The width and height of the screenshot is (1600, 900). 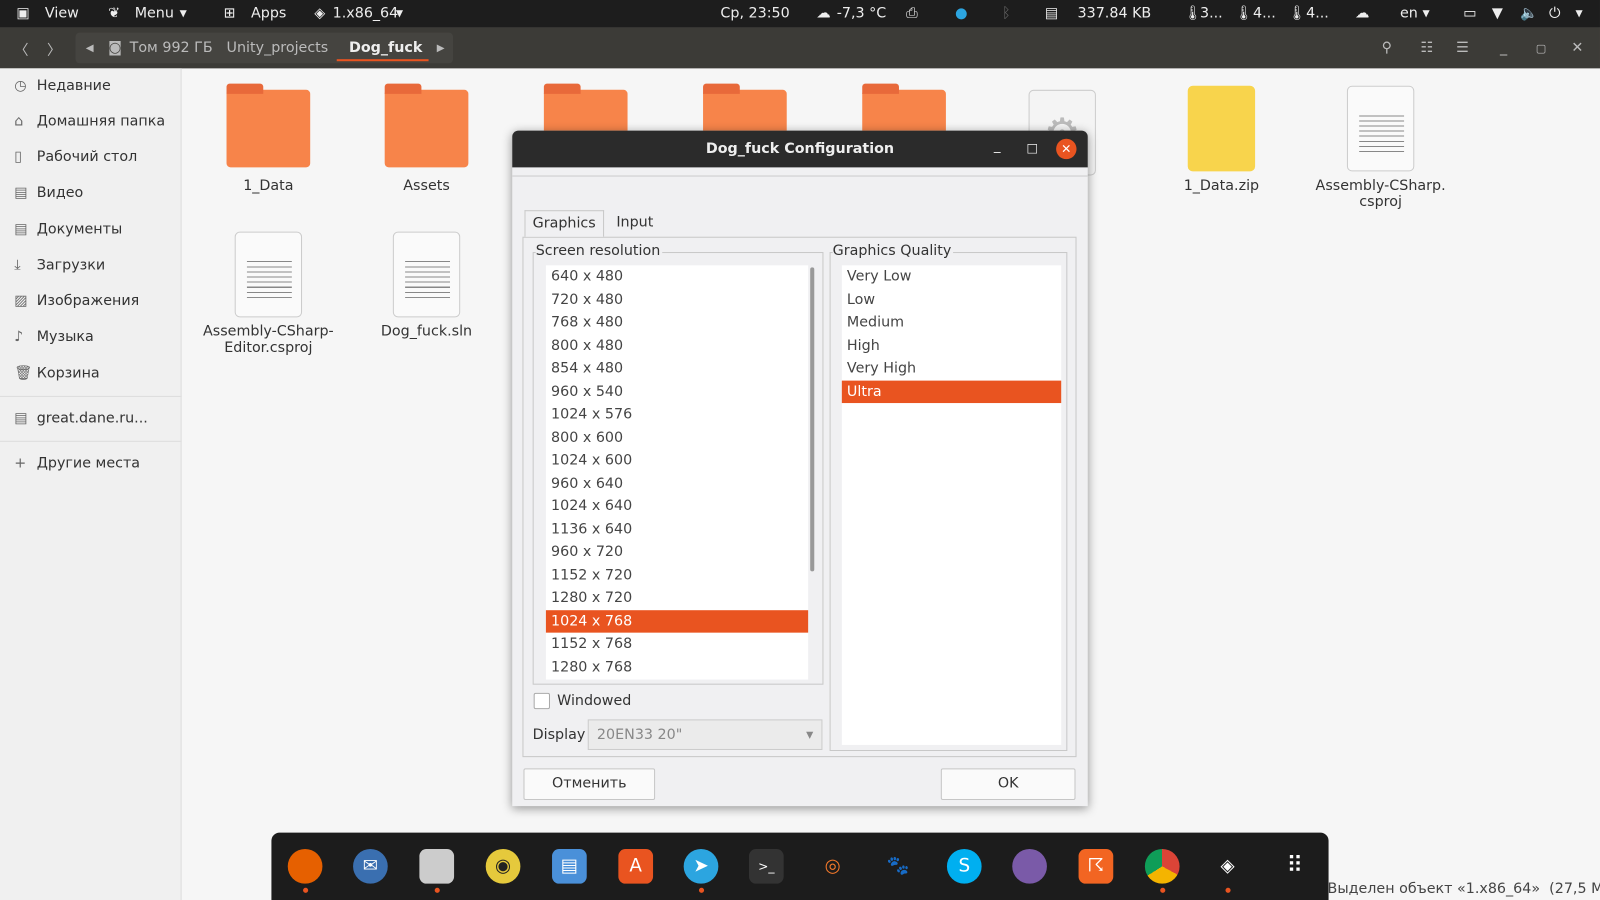 I want to click on maximize-icon: ▢, so click(x=1541, y=48).